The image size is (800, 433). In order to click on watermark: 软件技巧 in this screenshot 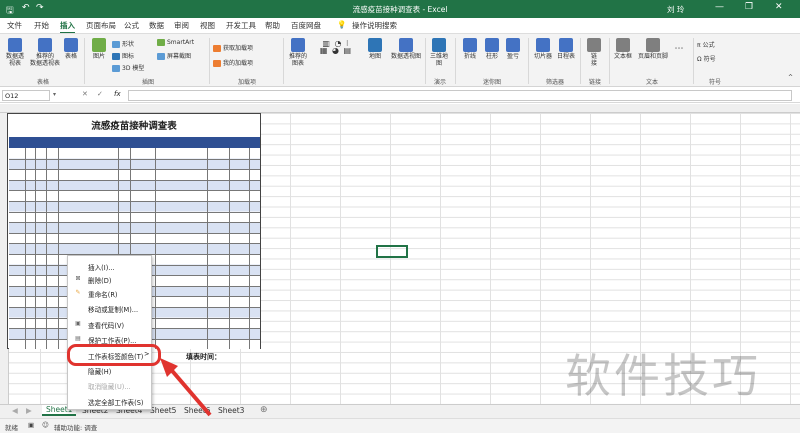, I will do `click(663, 376)`.